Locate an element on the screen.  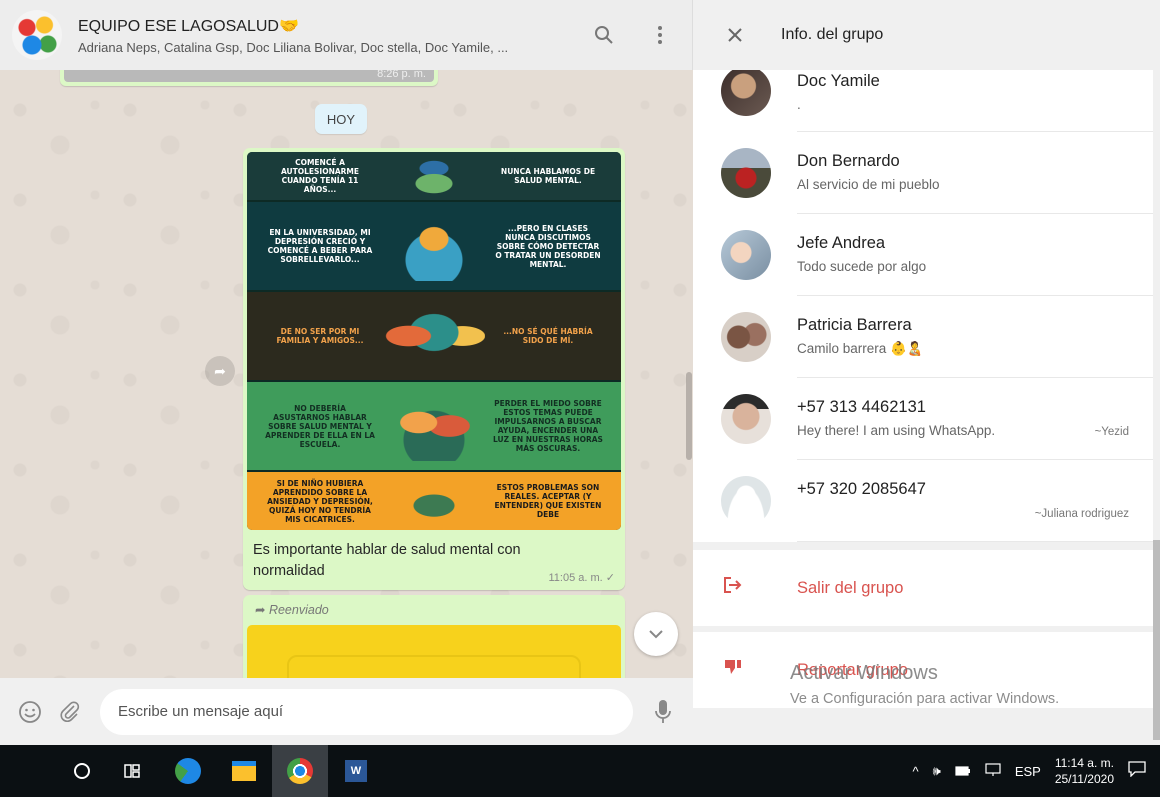
member-item: Jefe Andrea Todo sucede por algo is located at coordinates (923, 255).